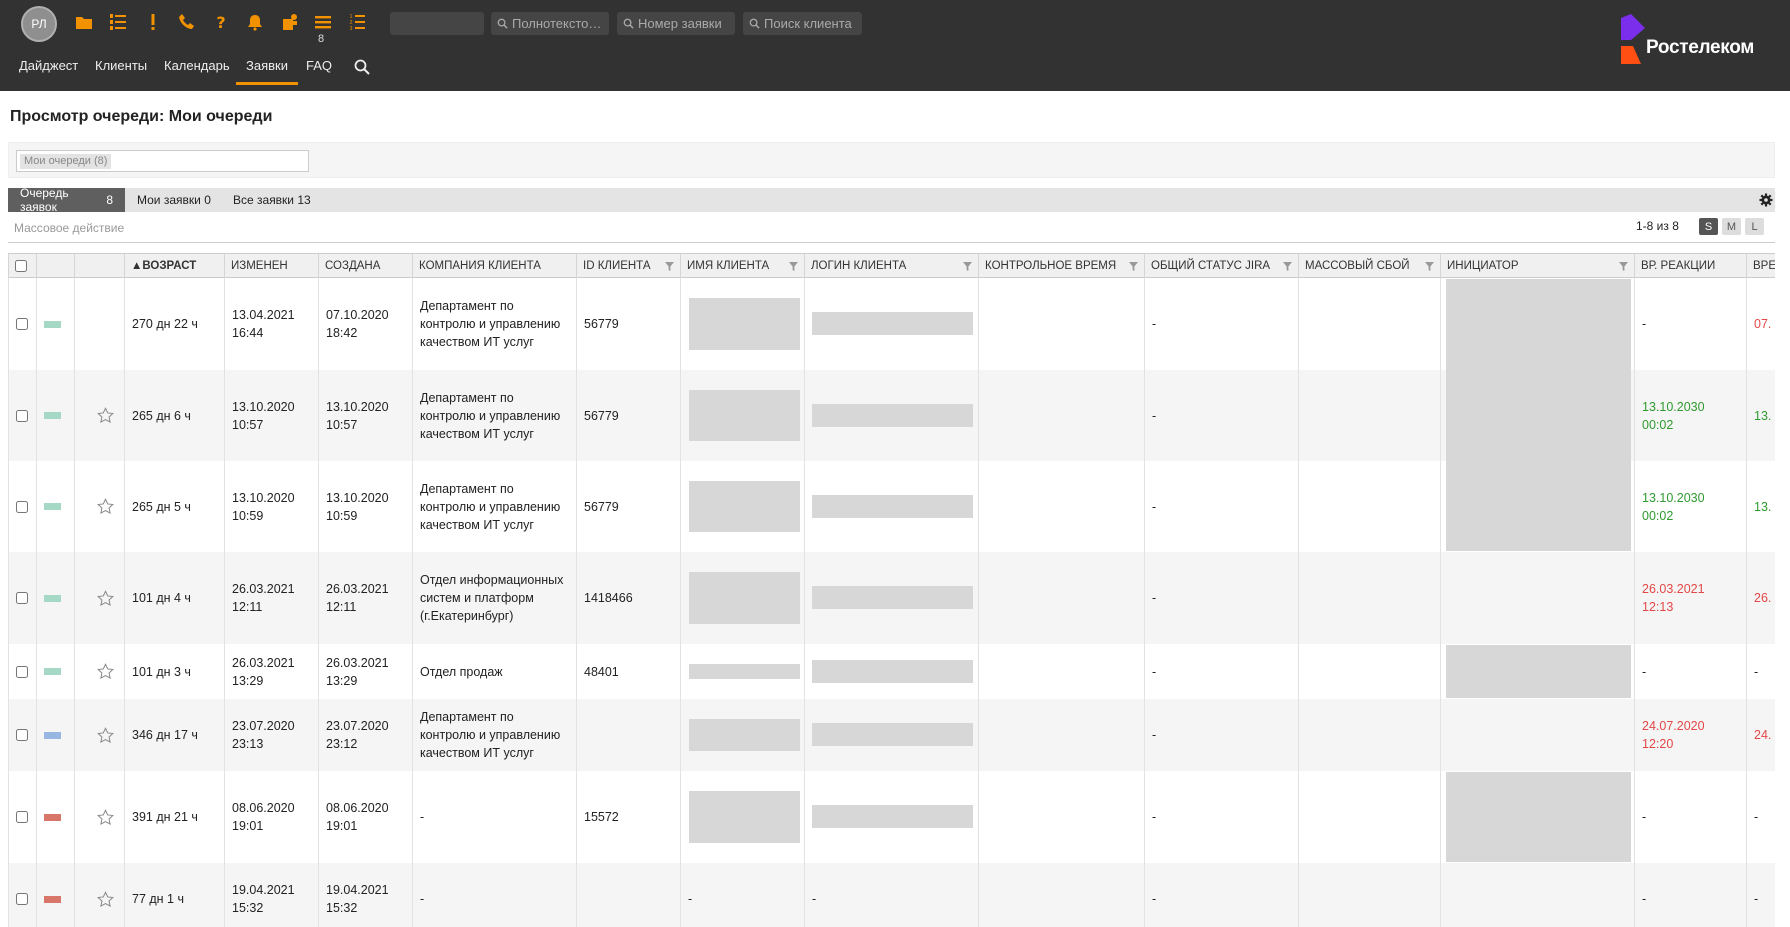 The height and width of the screenshot is (927, 1790). Describe the element at coordinates (263, 598) in the screenshot. I see `changed-cell-text: 26.03.2021 12:11` at that location.